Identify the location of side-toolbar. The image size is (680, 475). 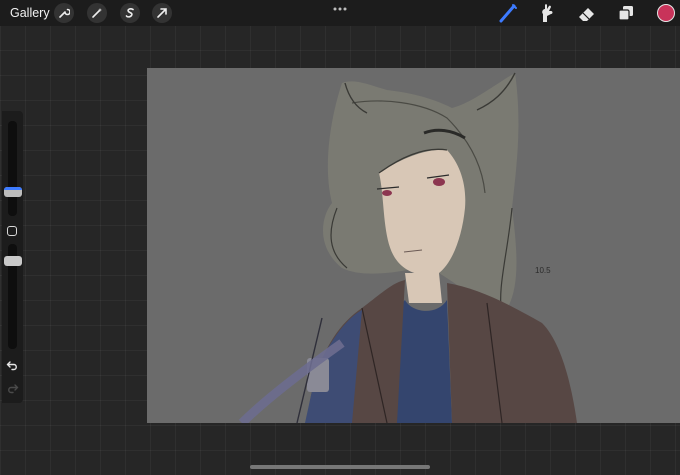
(12, 257).